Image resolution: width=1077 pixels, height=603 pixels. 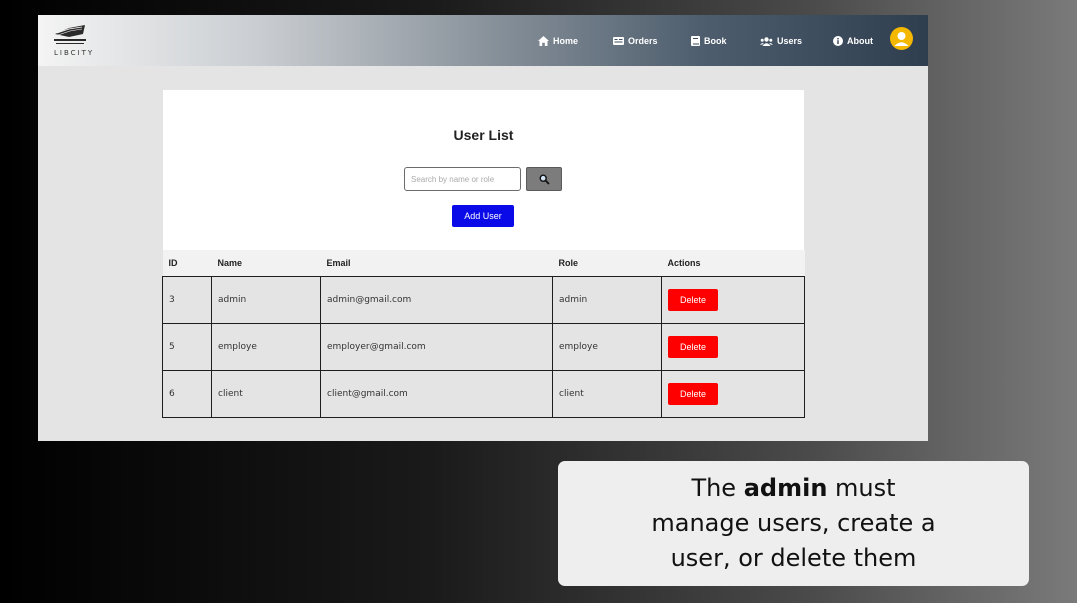 I want to click on nav-label-users: Users, so click(x=790, y=41).